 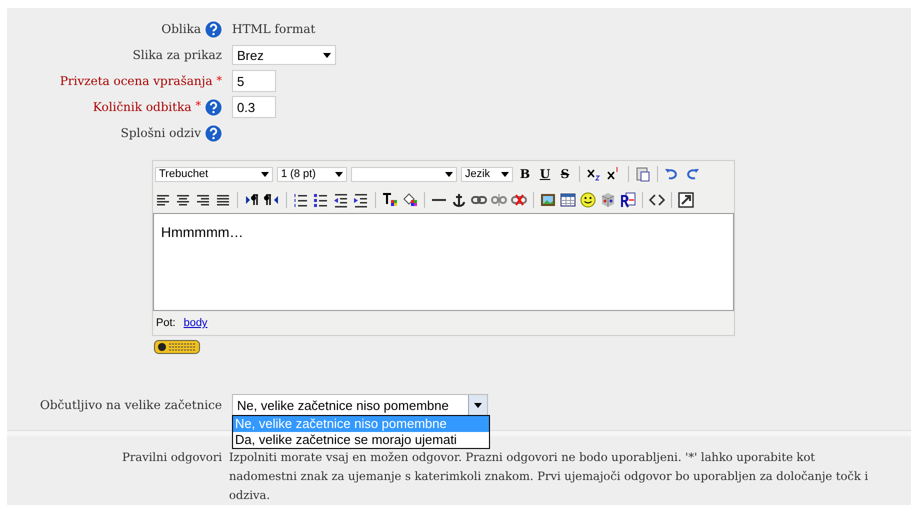 I want to click on input-field: 5, so click(x=254, y=81).